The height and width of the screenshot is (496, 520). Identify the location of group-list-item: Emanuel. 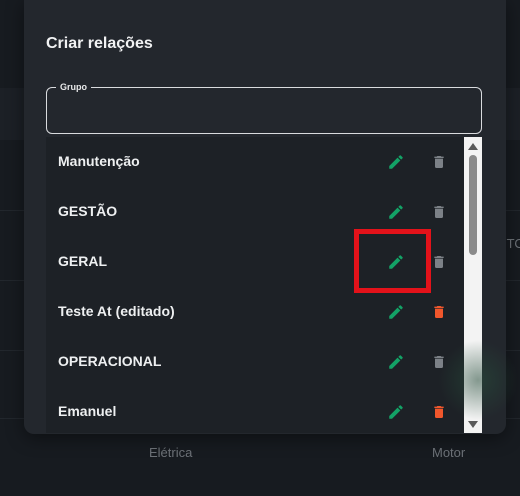
(255, 410).